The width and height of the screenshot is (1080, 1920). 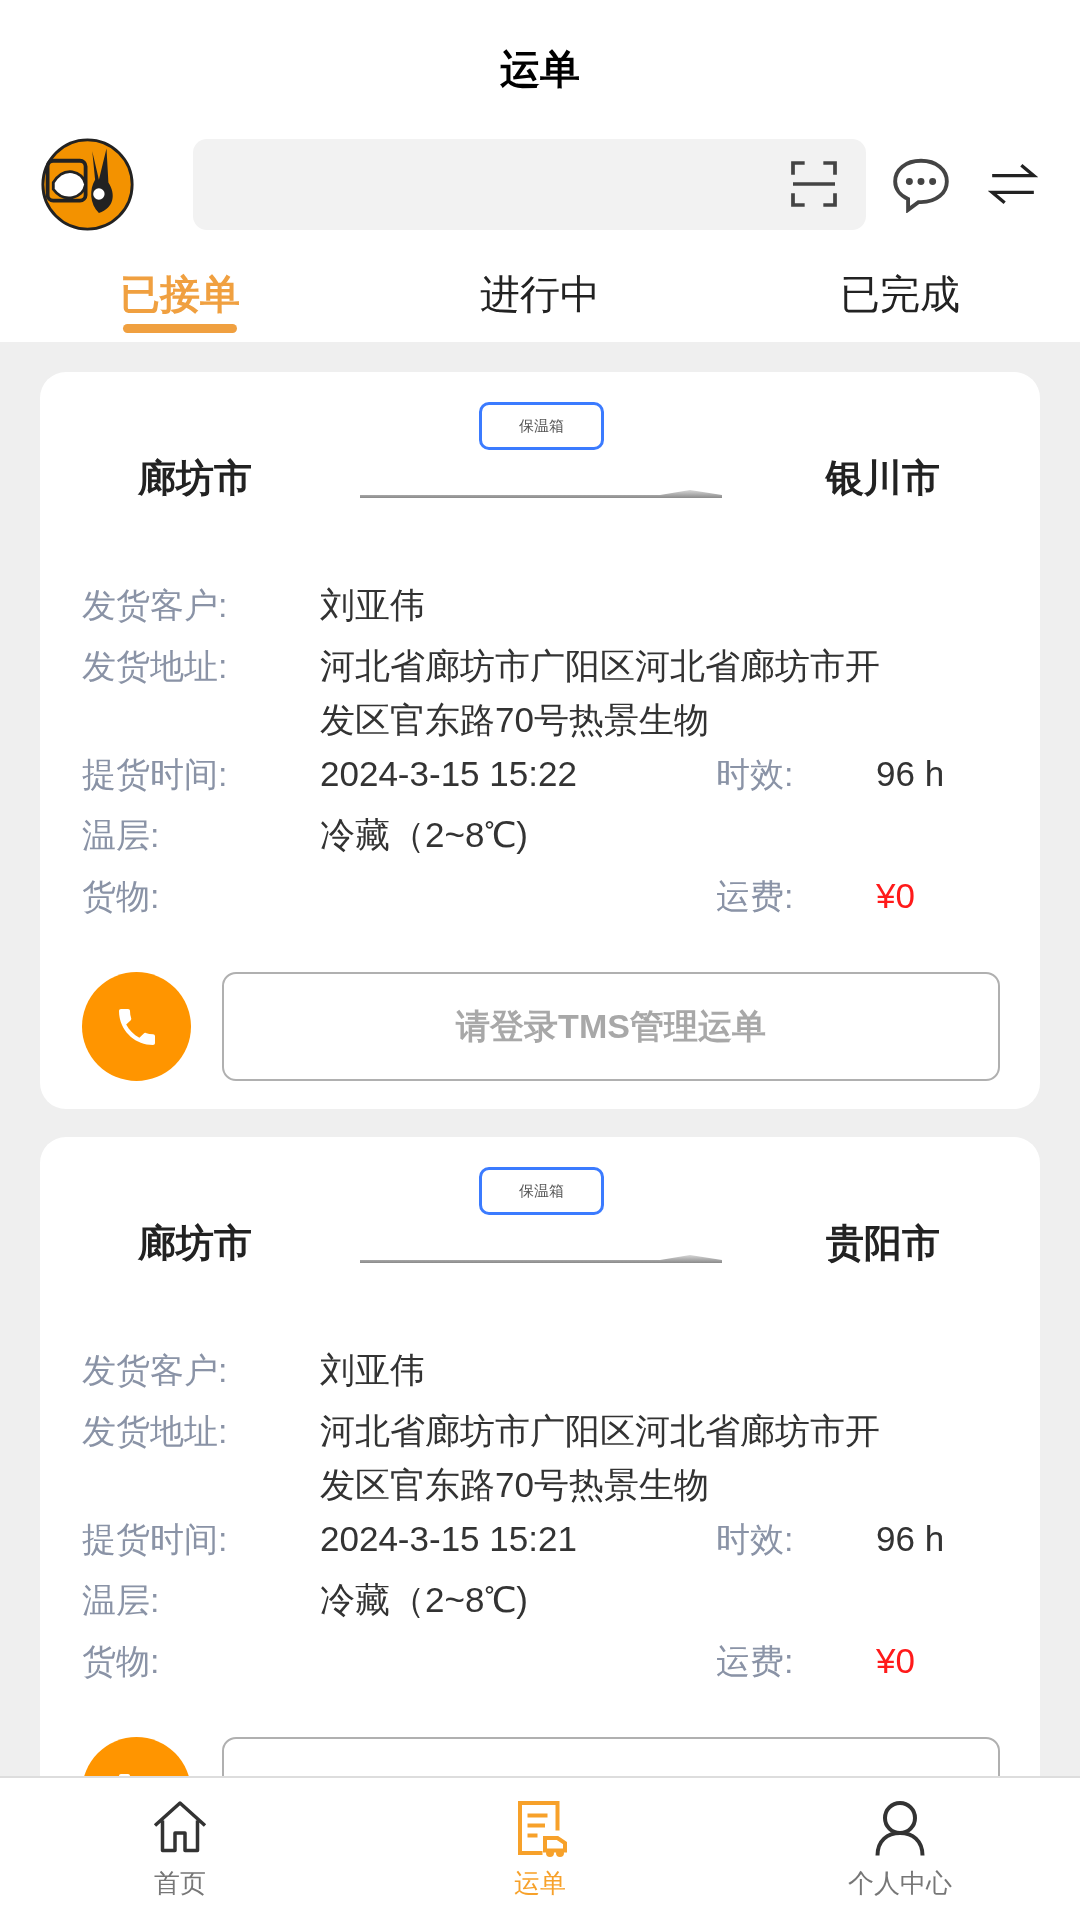 I want to click on destination-city: 贵阳市, so click(x=883, y=1243).